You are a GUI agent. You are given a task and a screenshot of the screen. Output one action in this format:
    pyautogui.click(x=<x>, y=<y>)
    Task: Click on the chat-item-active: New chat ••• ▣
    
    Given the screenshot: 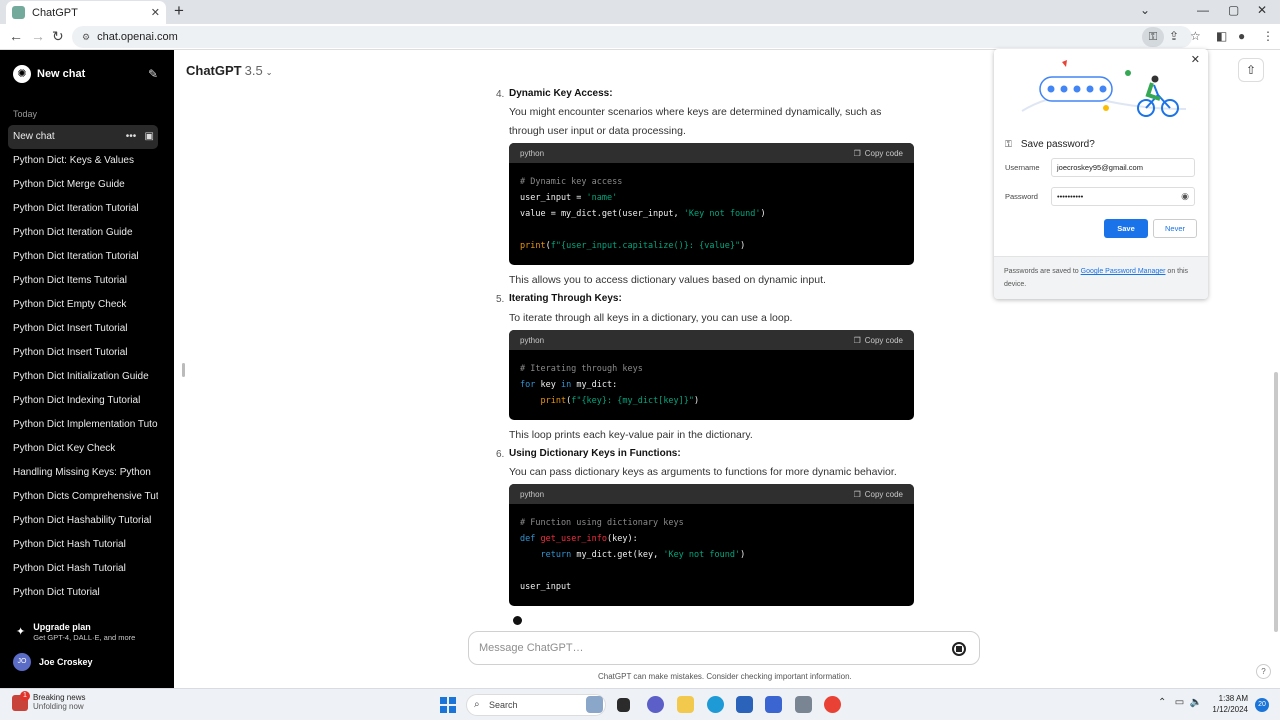 What is the action you would take?
    pyautogui.click(x=83, y=137)
    